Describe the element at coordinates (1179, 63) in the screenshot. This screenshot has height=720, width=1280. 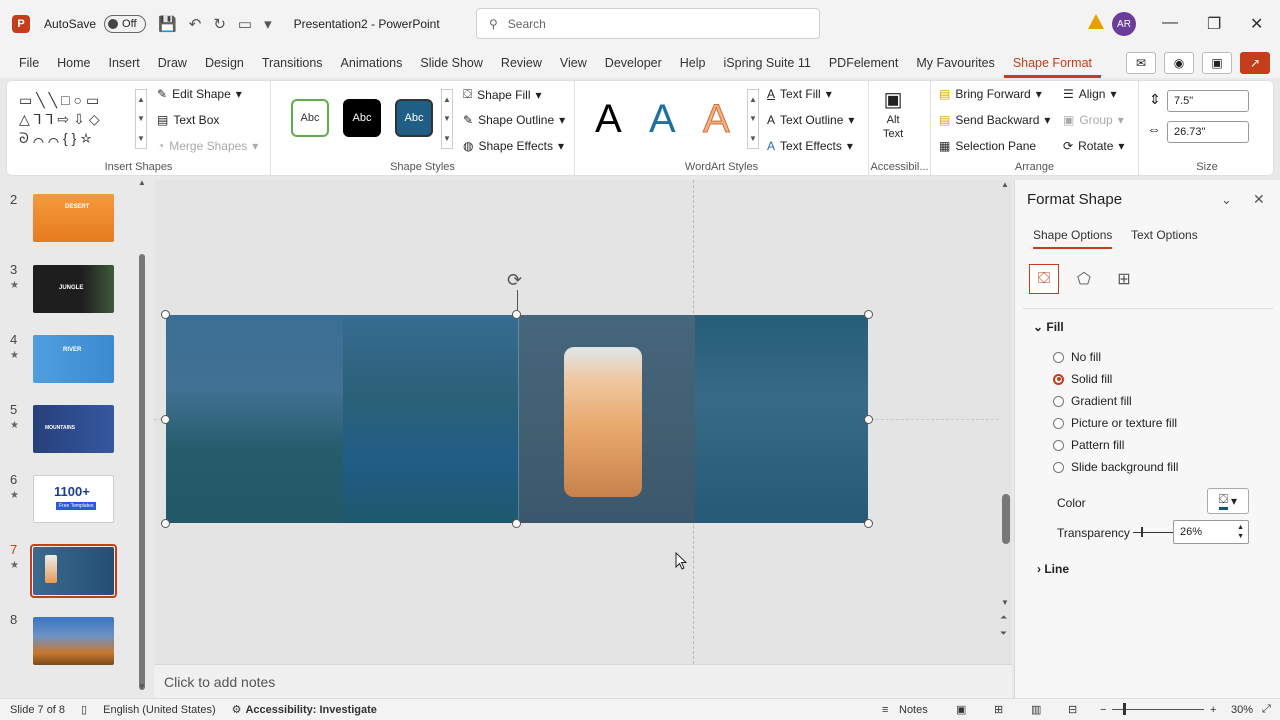
I see `record-icon: ◉` at that location.